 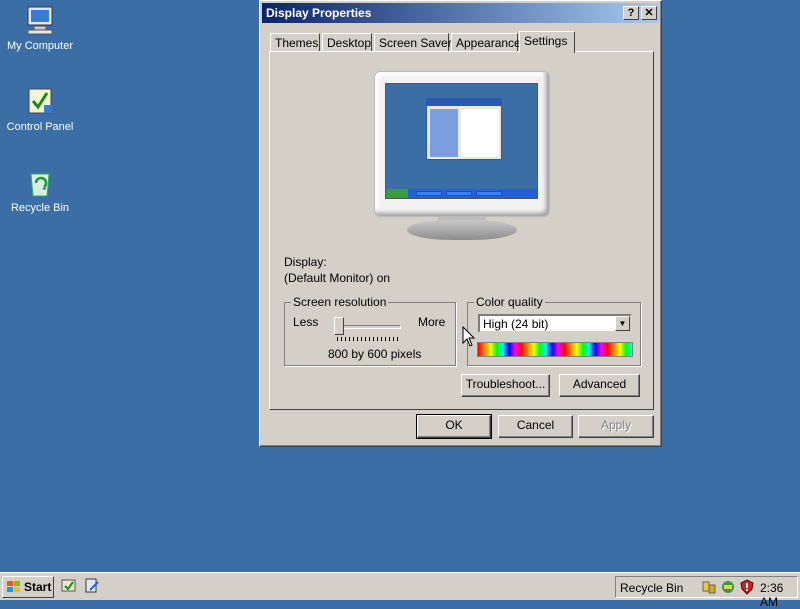 What do you see at coordinates (555, 323) in the screenshot?
I see `color-quality-select: High (24 bit) ▼` at bounding box center [555, 323].